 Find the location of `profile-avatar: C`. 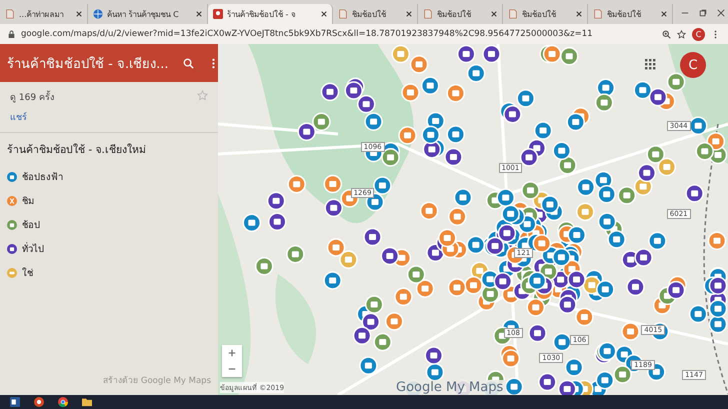

profile-avatar: C is located at coordinates (698, 34).